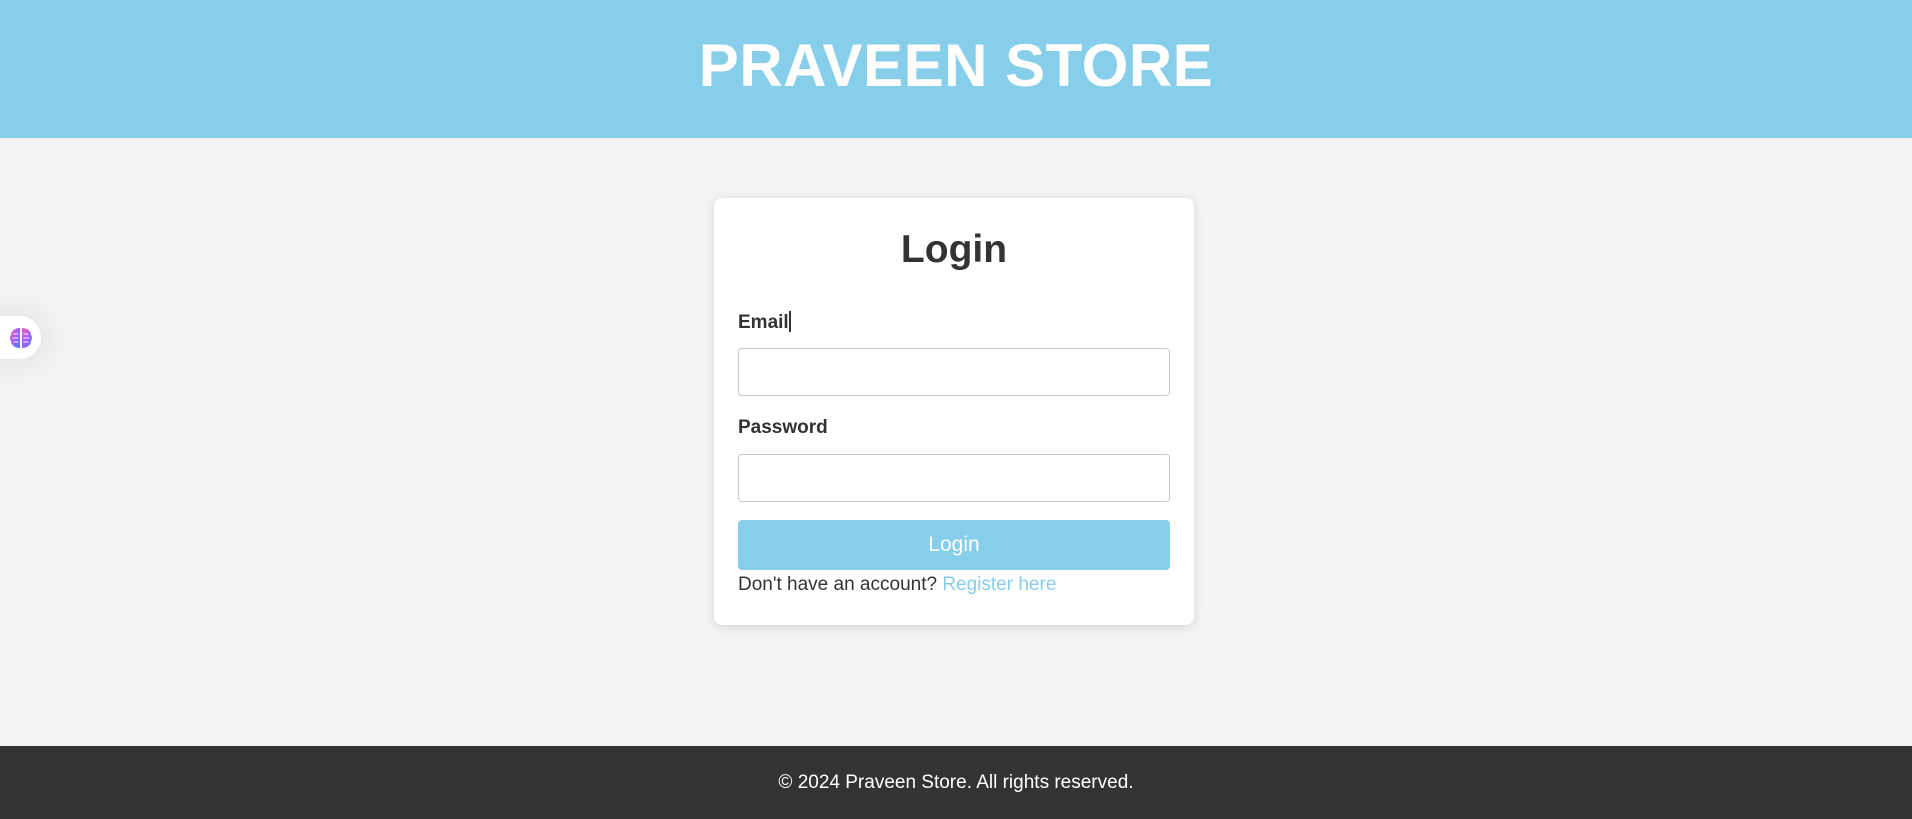 This screenshot has height=819, width=1912. What do you see at coordinates (954, 249) in the screenshot?
I see `login-title: Login` at bounding box center [954, 249].